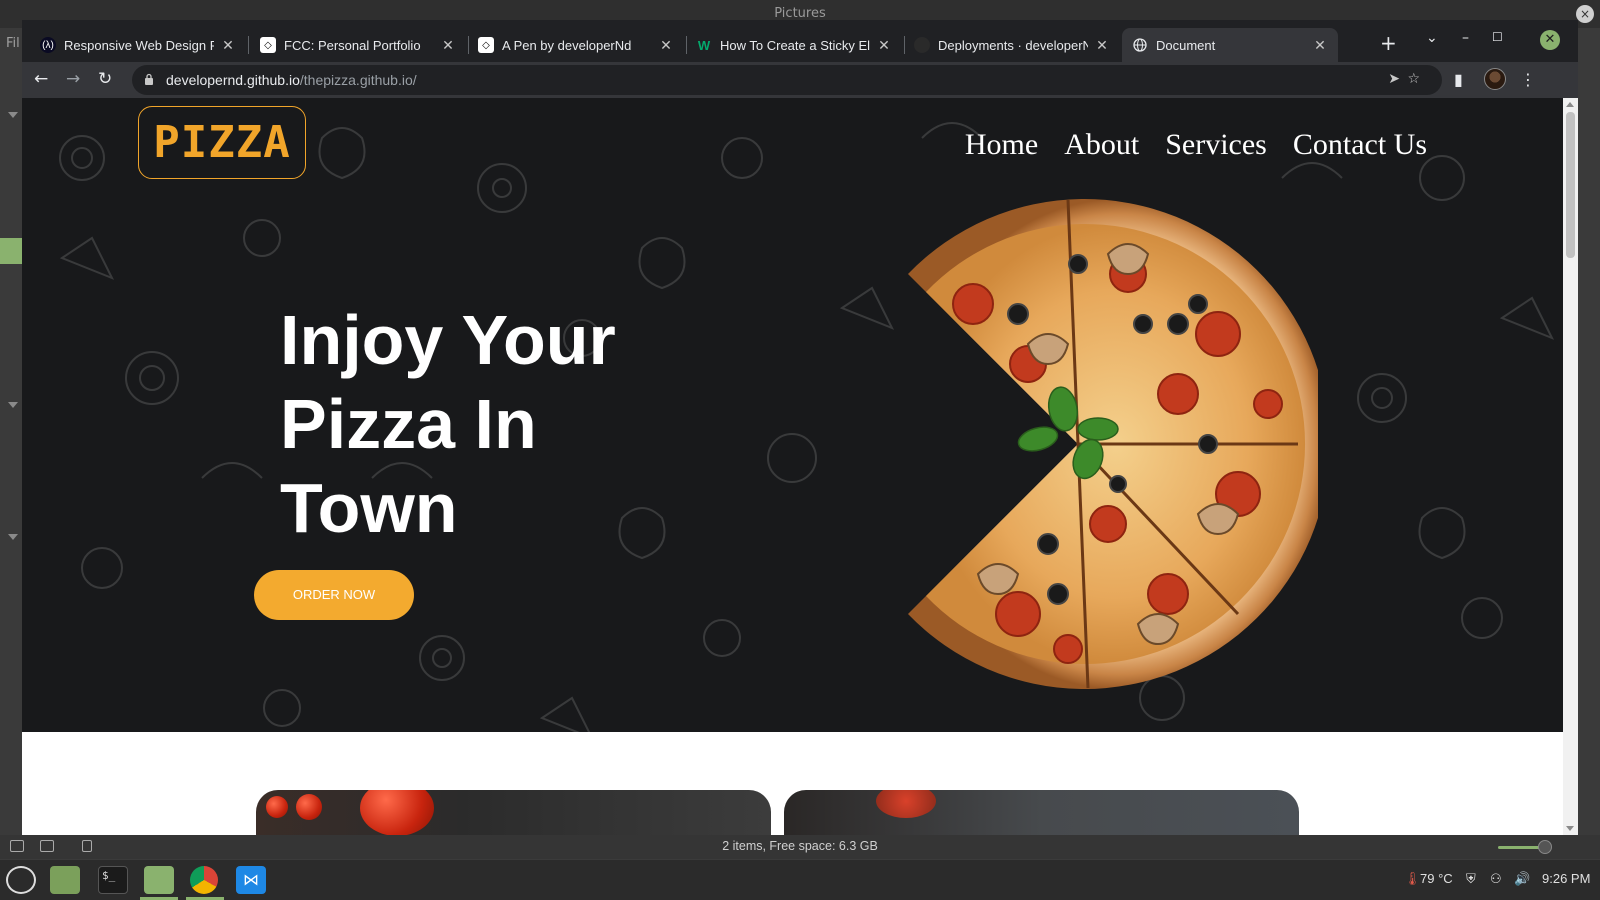 The width and height of the screenshot is (1600, 900). Describe the element at coordinates (11, 251) in the screenshot. I see `sidebar-selection-marker` at that location.